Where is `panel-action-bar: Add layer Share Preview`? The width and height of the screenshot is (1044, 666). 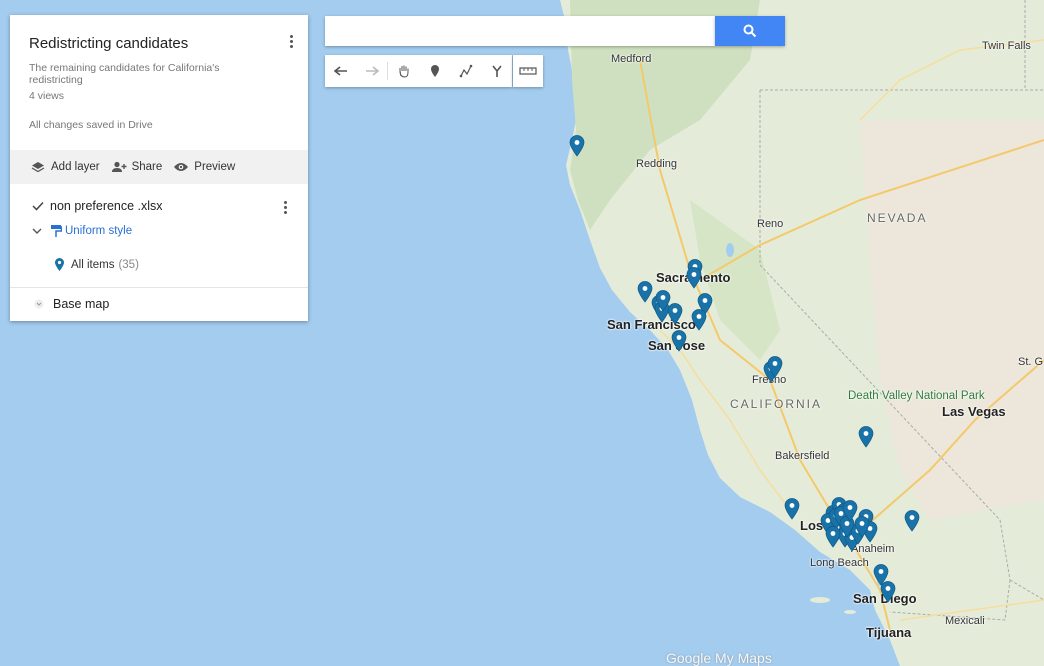
panel-action-bar: Add layer Share Preview is located at coordinates (159, 167).